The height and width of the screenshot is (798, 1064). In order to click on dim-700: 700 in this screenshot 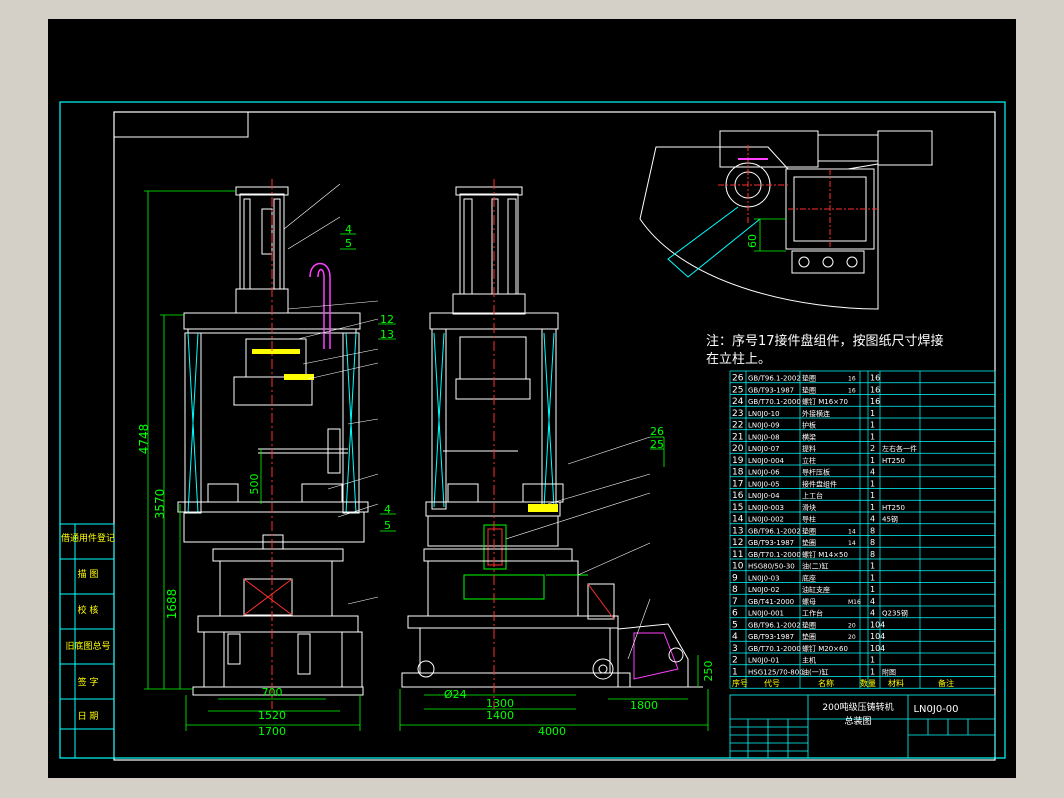, I will do `click(272, 692)`.